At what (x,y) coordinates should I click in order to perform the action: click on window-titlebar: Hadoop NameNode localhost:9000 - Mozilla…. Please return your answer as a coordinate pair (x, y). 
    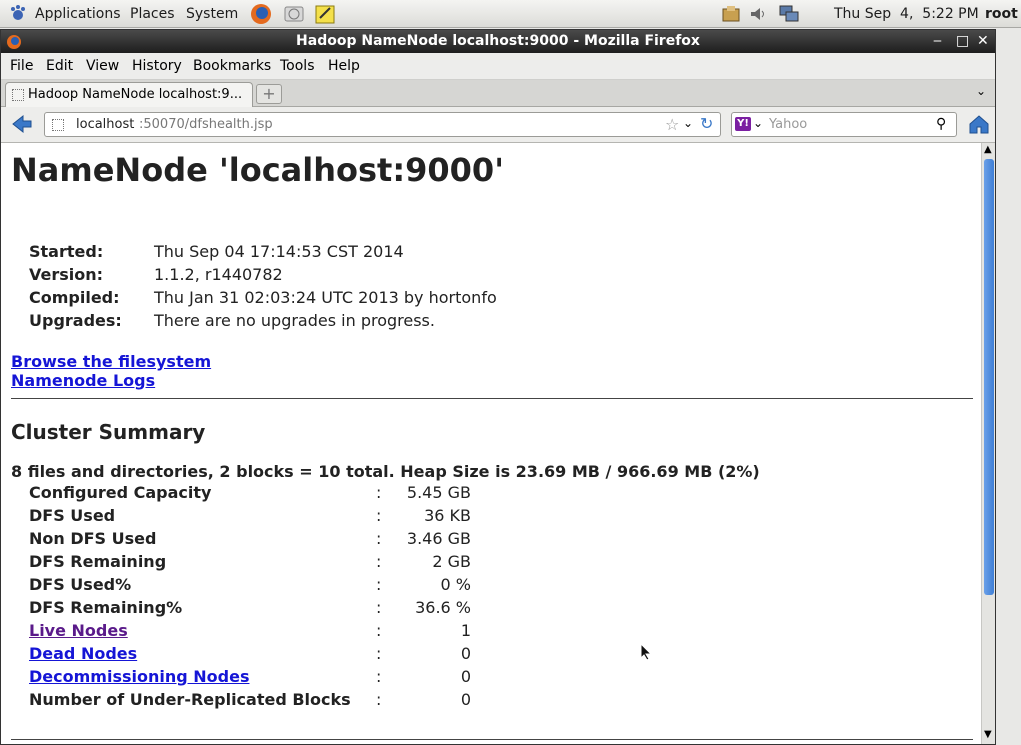
    Looking at the image, I should click on (498, 41).